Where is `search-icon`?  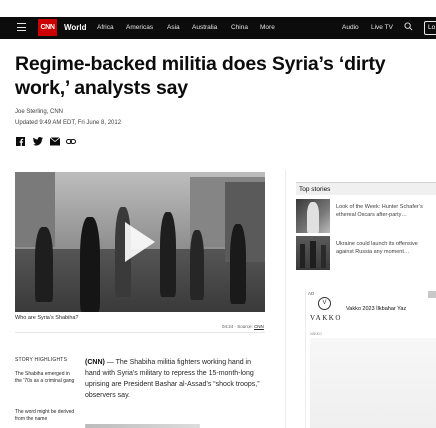
search-icon is located at coordinates (408, 26).